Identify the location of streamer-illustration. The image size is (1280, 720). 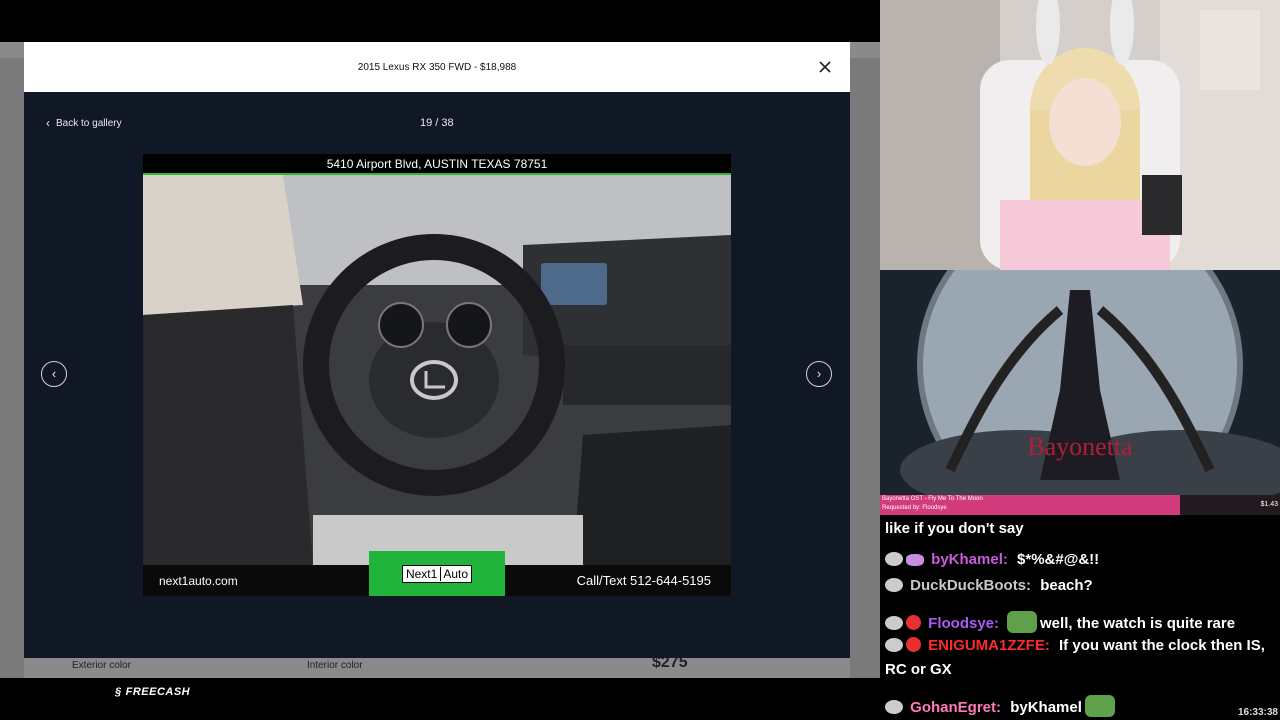
(1080, 135).